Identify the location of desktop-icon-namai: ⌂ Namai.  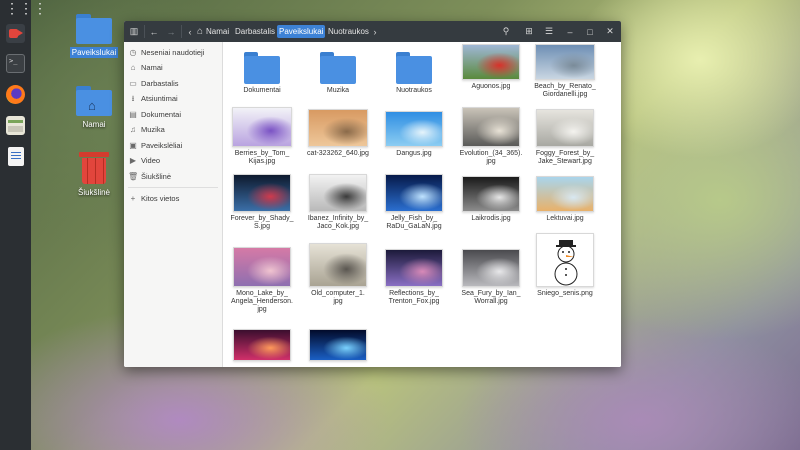
(94, 108).